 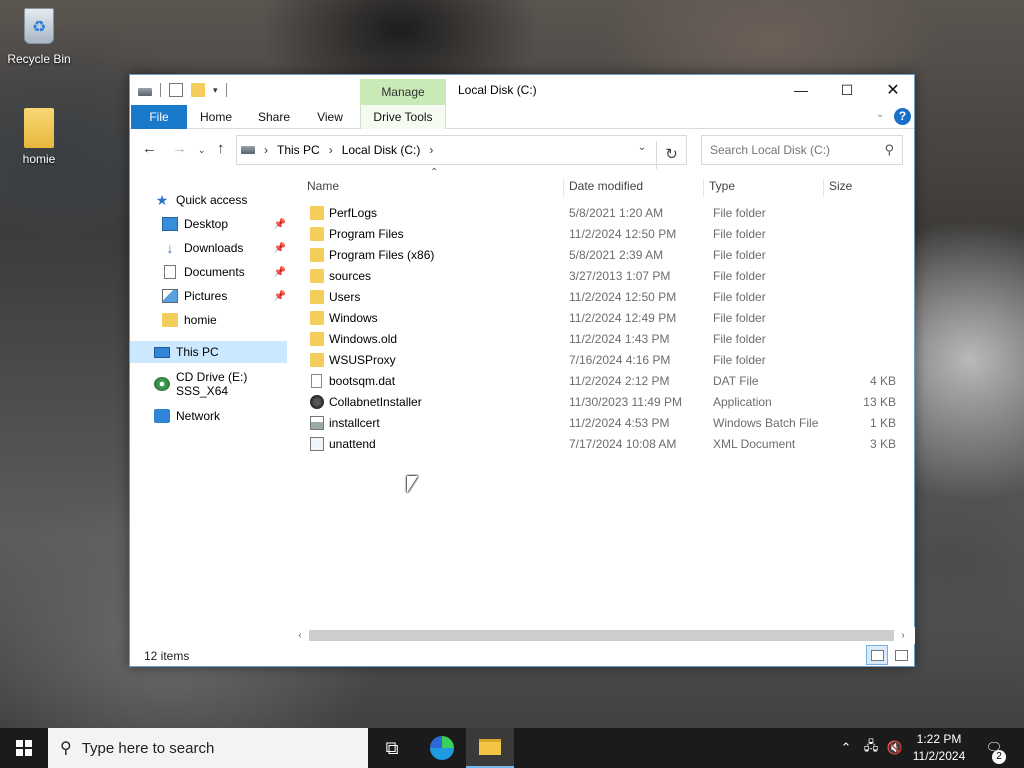 I want to click on task-view-button: ⧉, so click(x=392, y=748).